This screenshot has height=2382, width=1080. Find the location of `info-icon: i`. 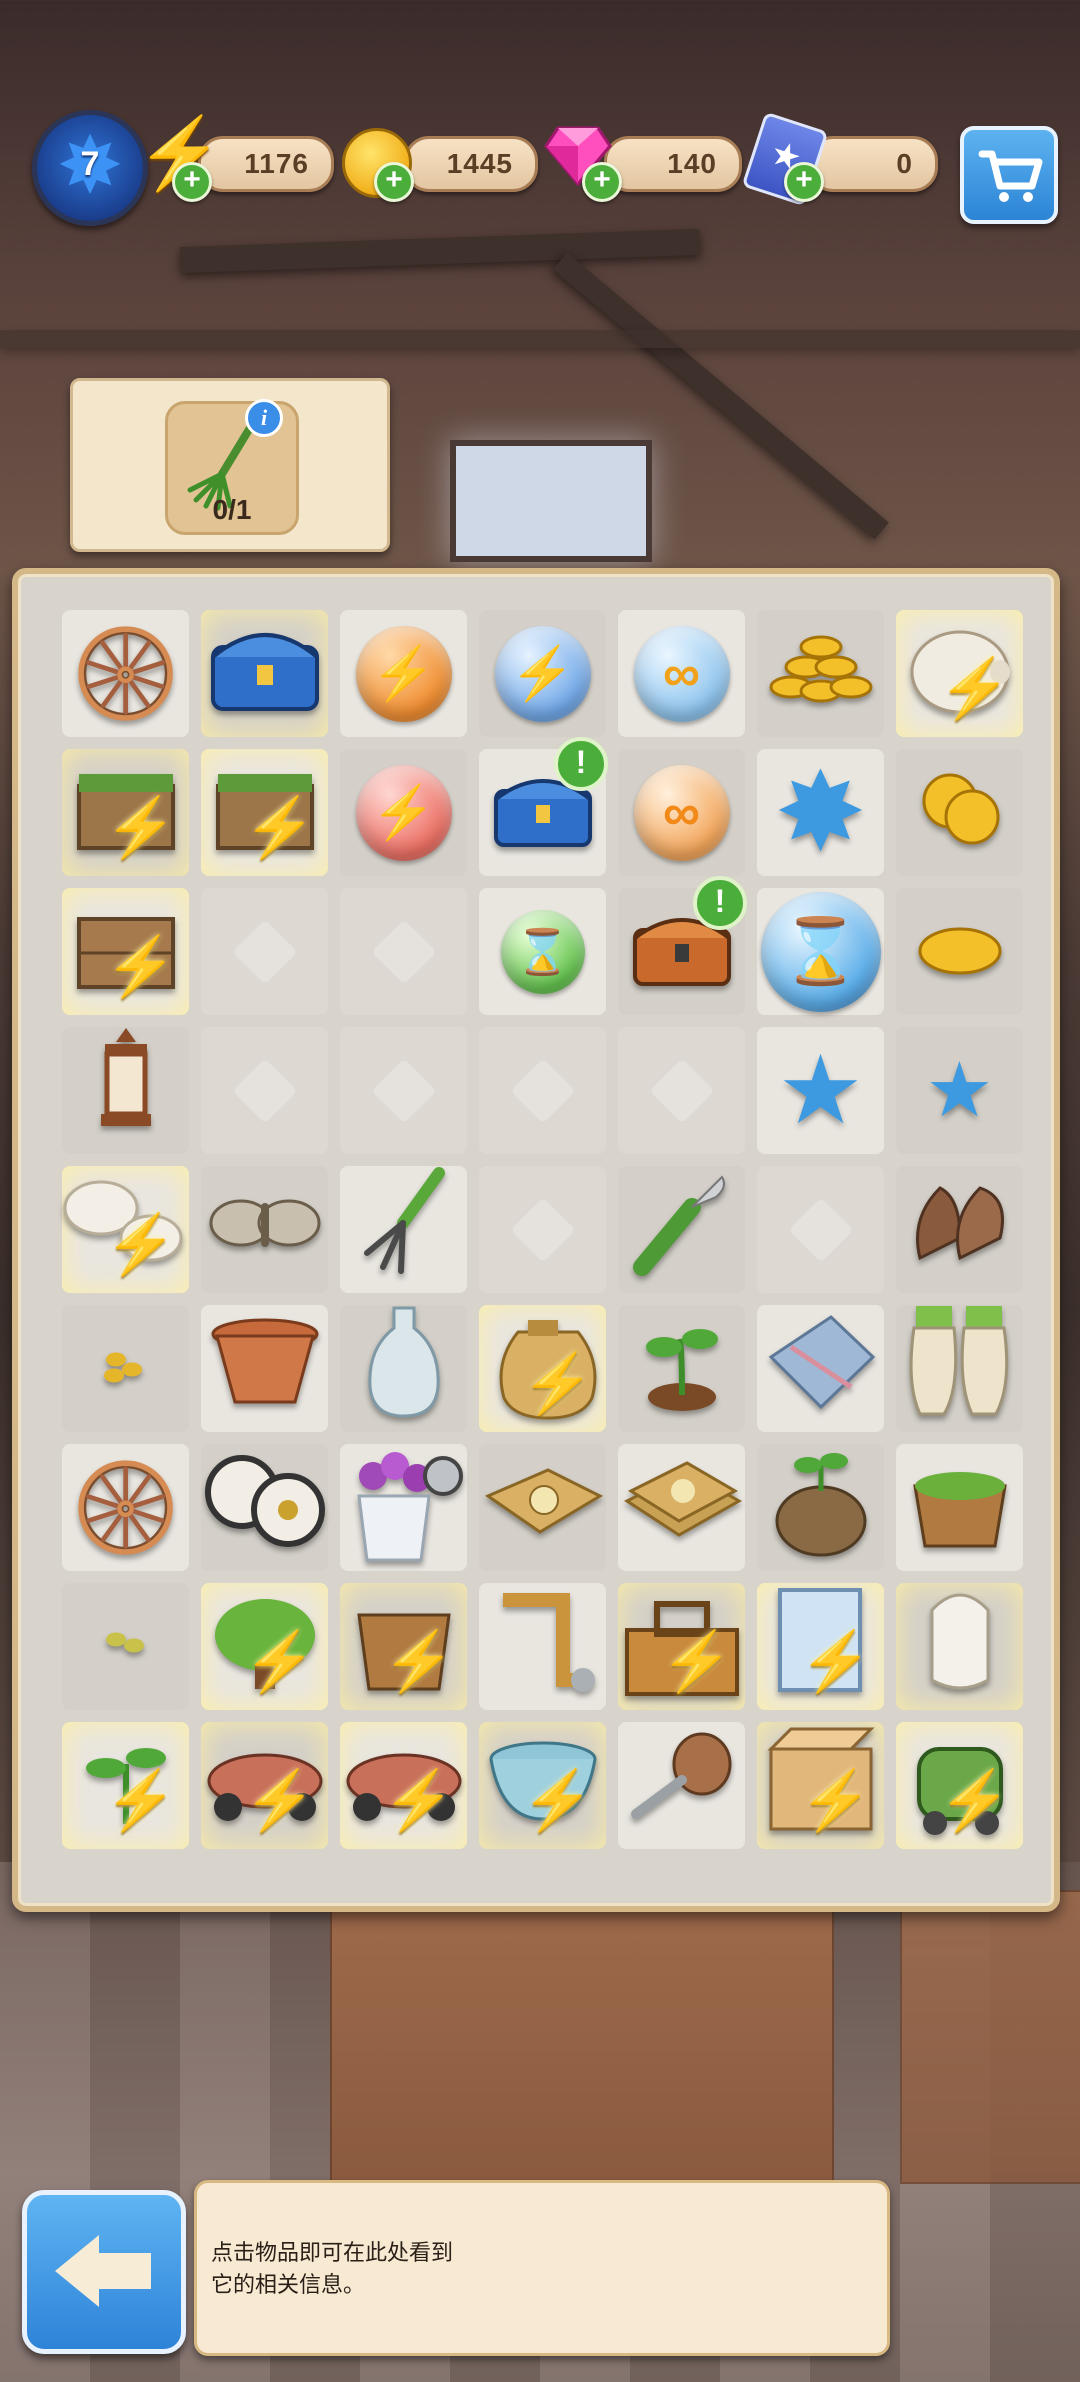

info-icon: i is located at coordinates (264, 418).